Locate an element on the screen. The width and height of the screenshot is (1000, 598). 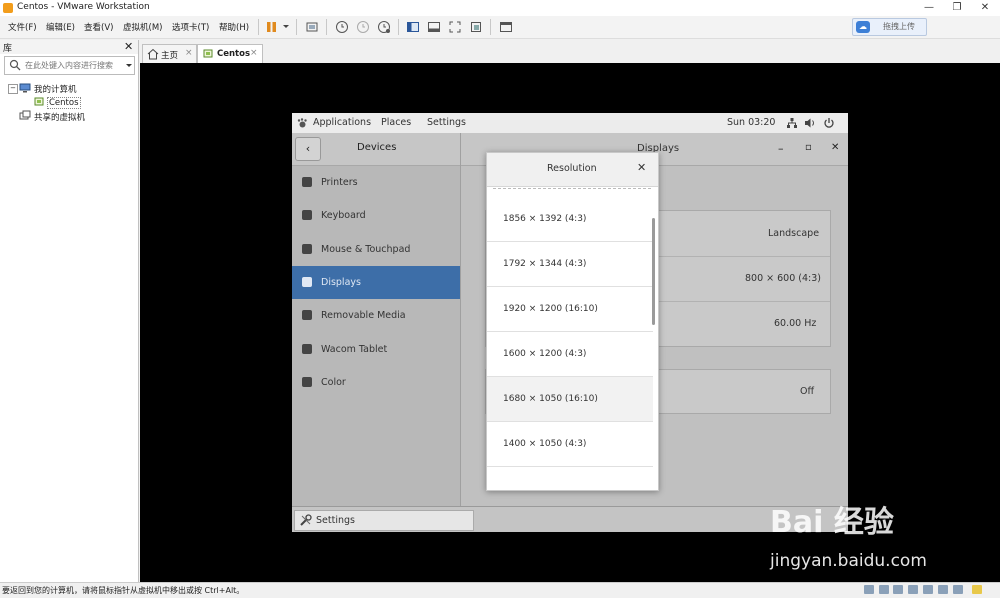
sidebar-header: ‹ Devices is located at coordinates (376, 149).